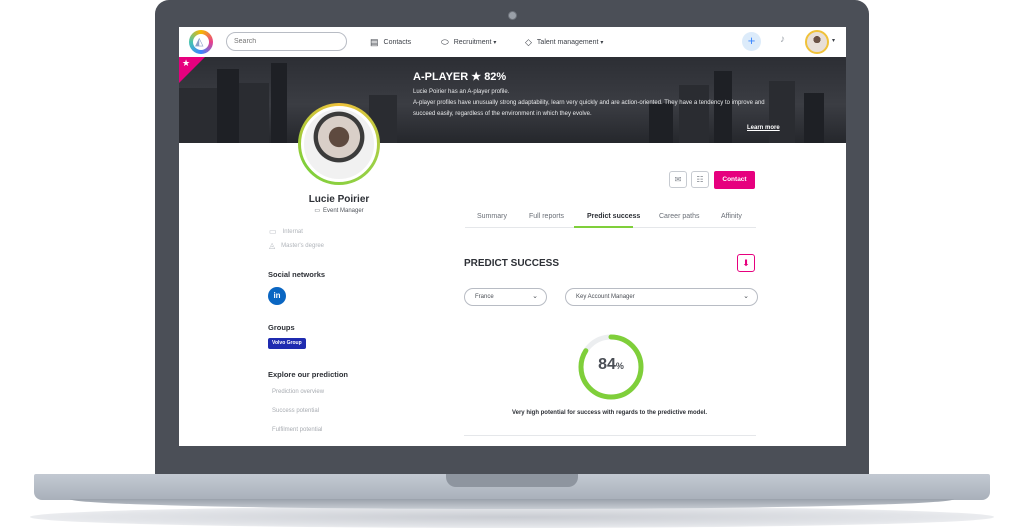  What do you see at coordinates (661, 297) in the screenshot?
I see `job-select: Key Account Manager ⌄` at bounding box center [661, 297].